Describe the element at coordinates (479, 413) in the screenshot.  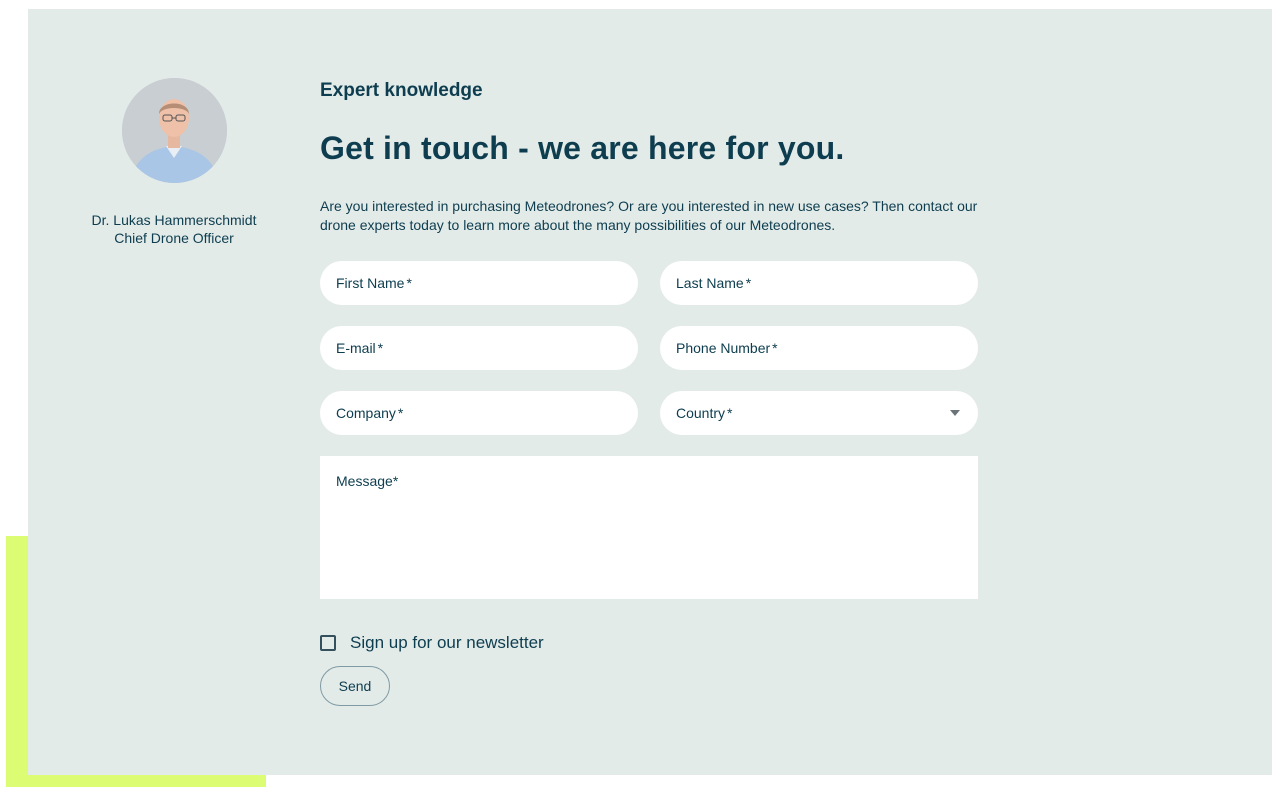
I see `company-field: Company *` at that location.